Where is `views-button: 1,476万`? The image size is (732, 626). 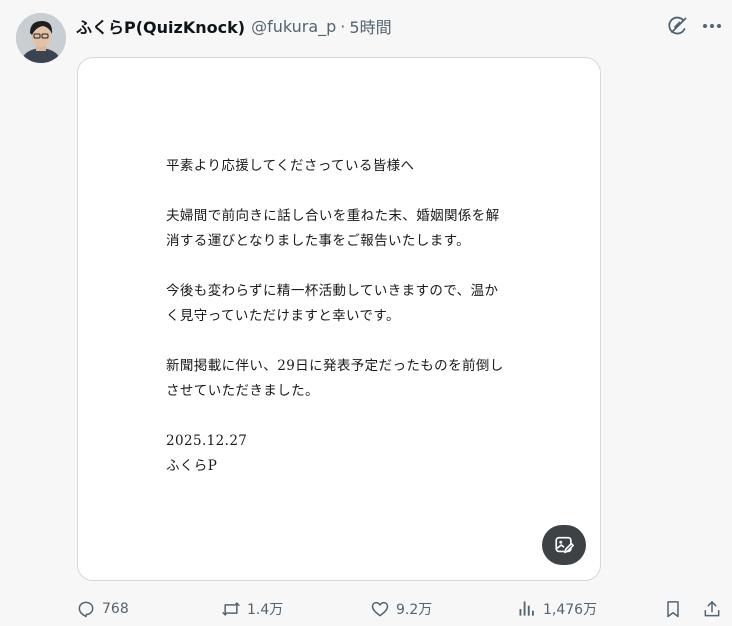
views-button: 1,476万 is located at coordinates (557, 609).